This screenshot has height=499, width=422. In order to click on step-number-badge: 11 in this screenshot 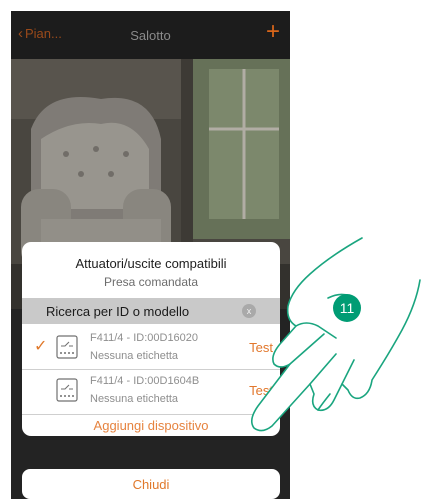, I will do `click(347, 308)`.